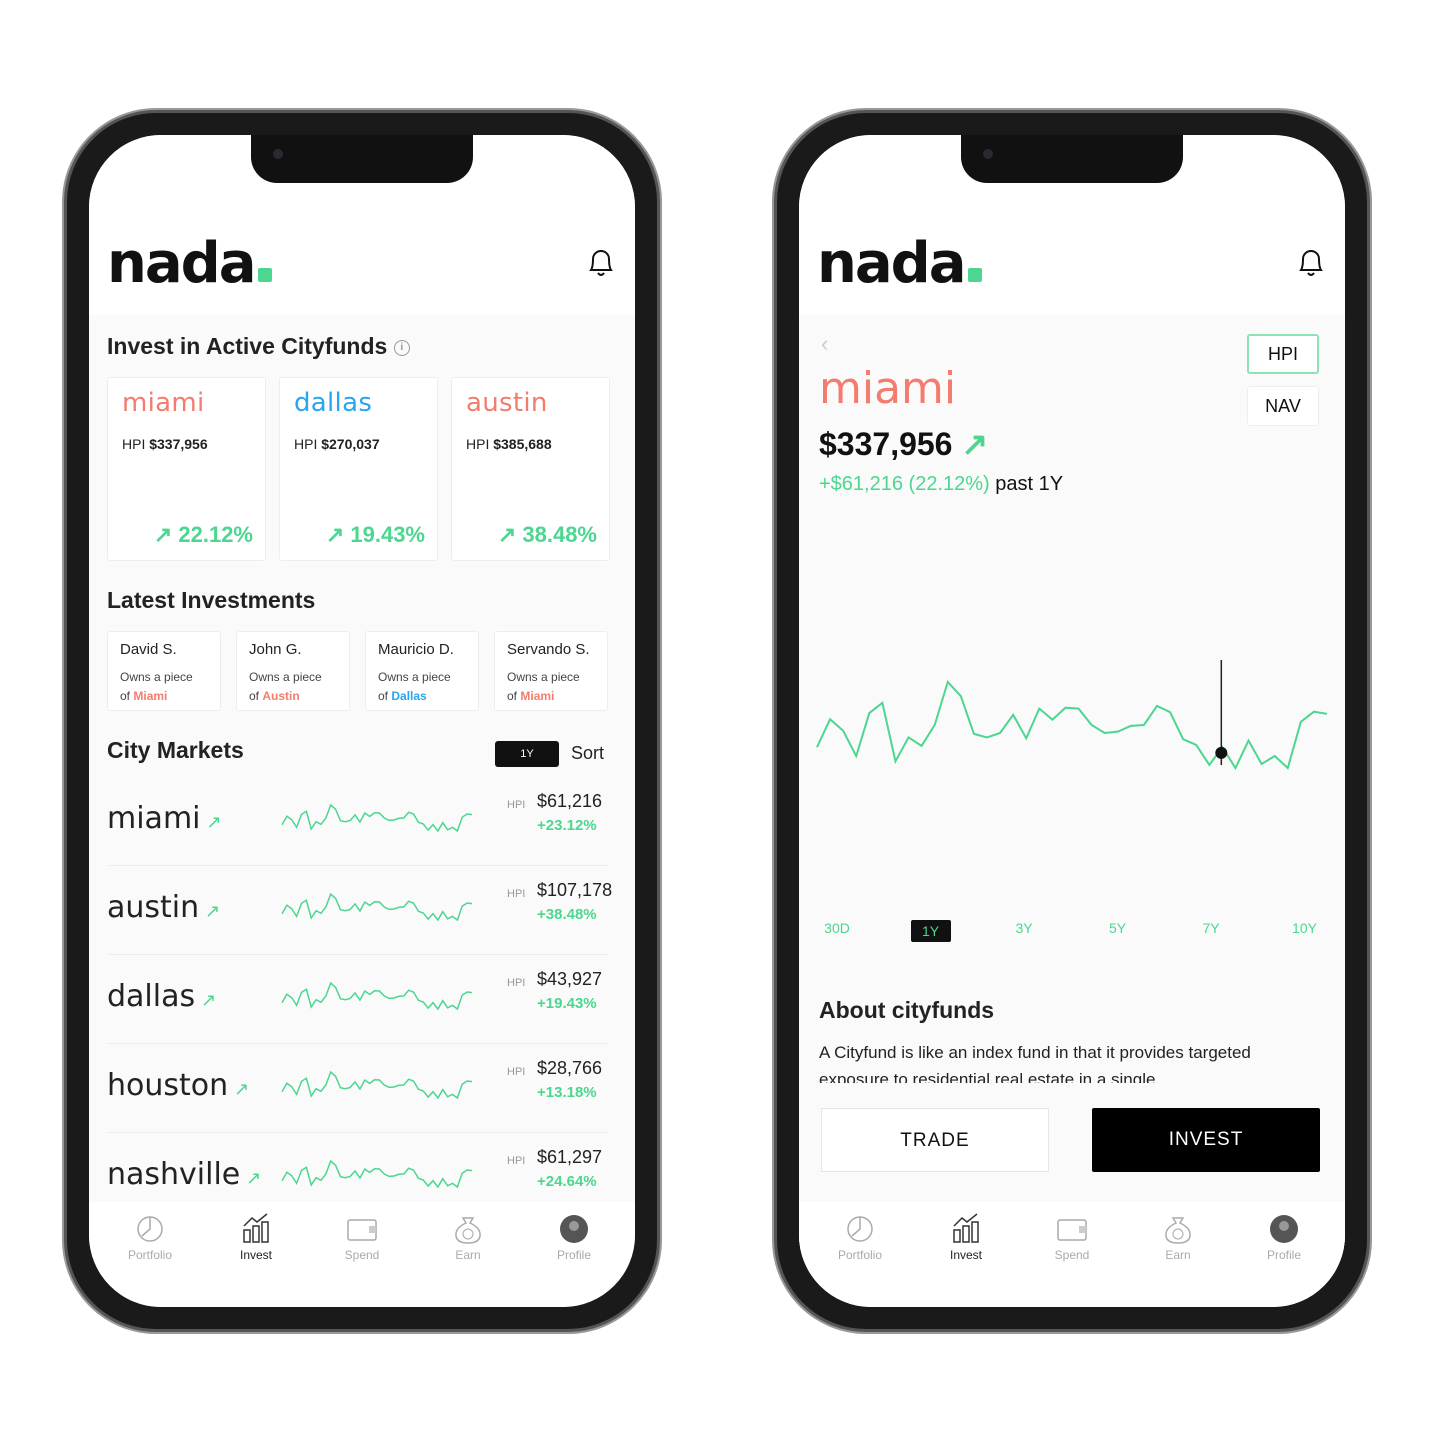  I want to click on card-change: ↗ 22.12%, so click(203, 534).